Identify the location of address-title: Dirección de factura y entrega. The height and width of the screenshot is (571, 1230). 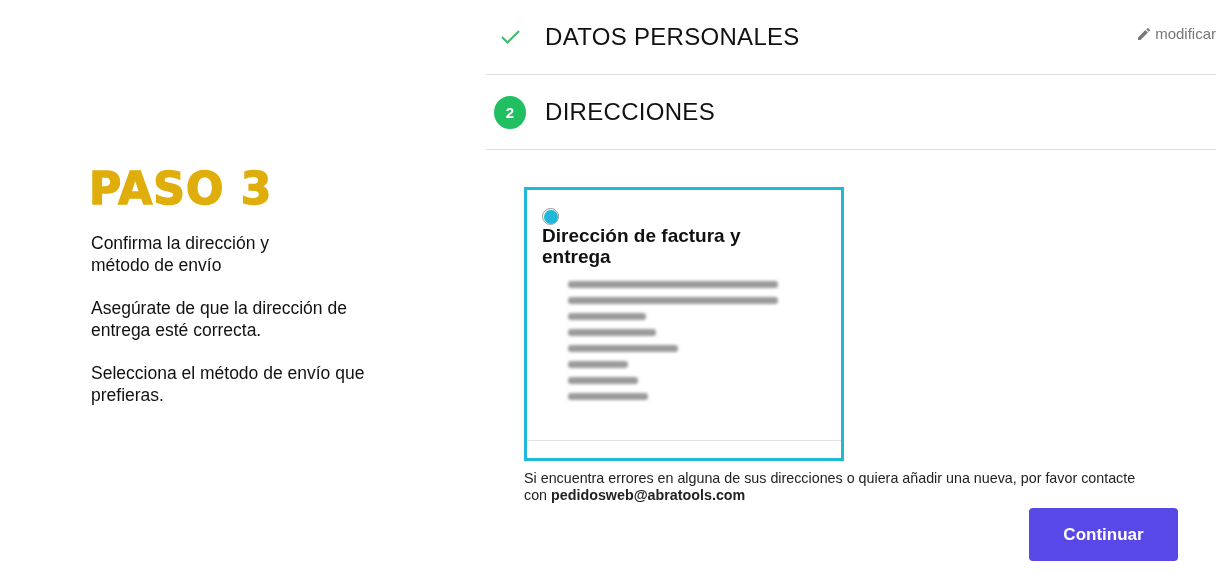
(642, 246).